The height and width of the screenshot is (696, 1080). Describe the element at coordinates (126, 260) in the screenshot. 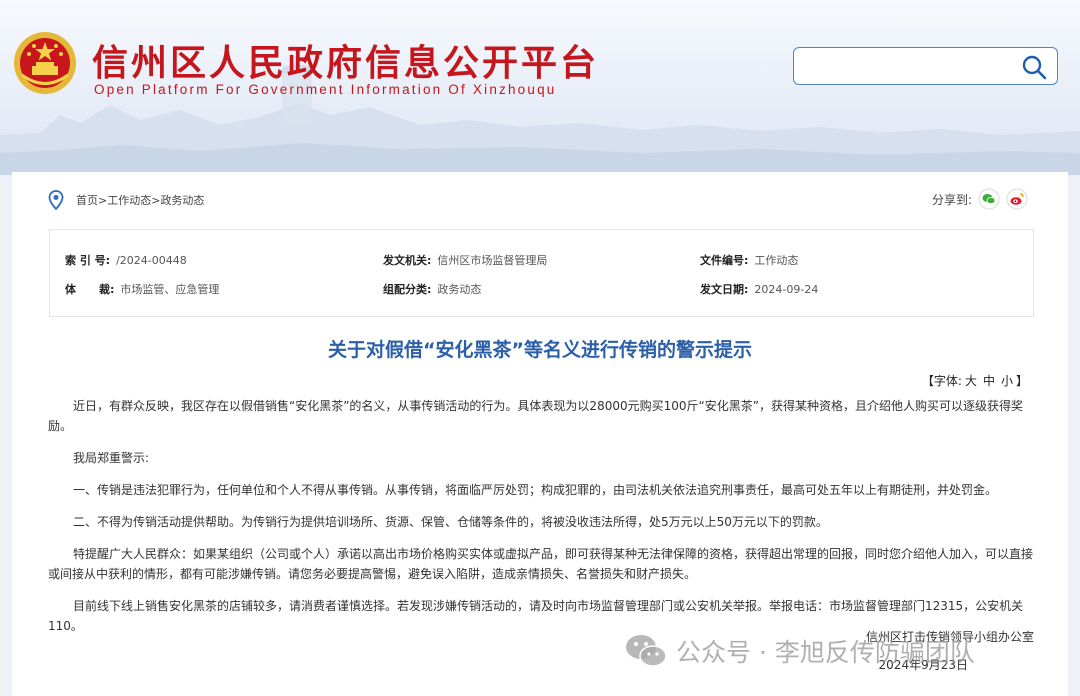

I see `meta-index-number: 索 引 号:/2024-00448` at that location.